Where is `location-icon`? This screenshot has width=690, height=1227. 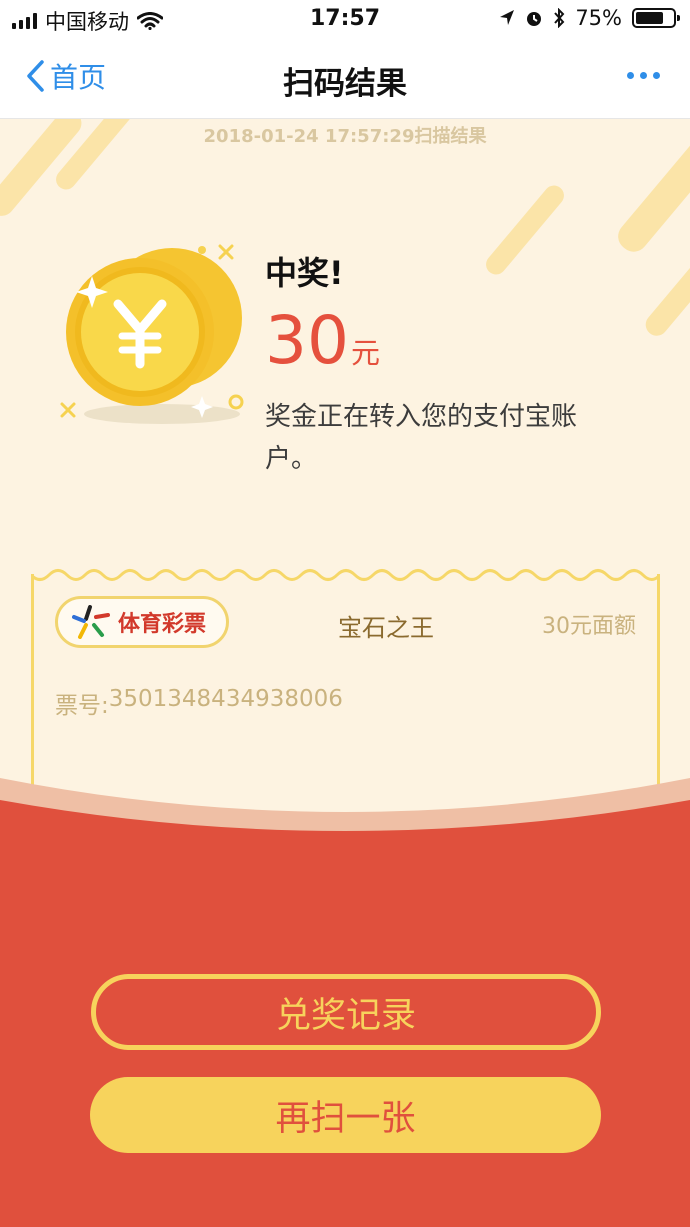 location-icon is located at coordinates (507, 17).